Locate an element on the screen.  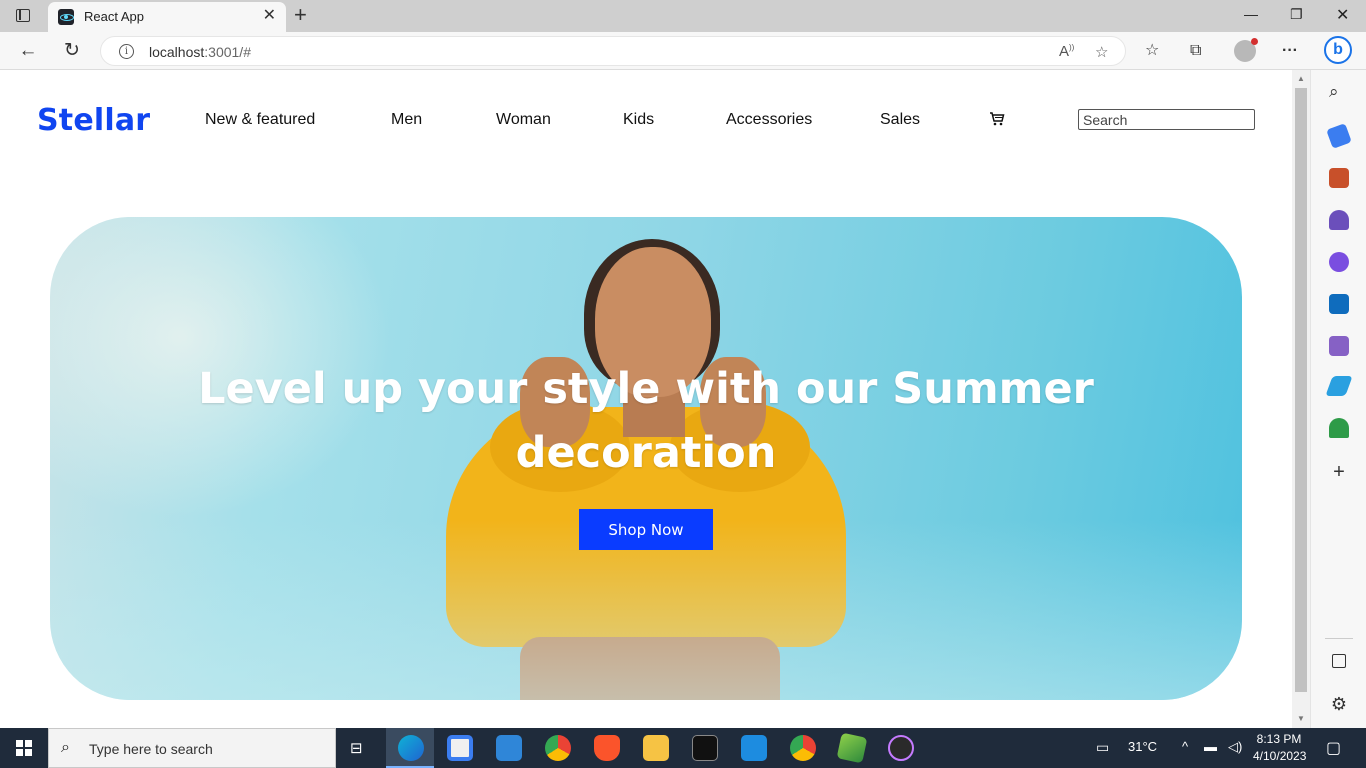
scrollbar-thumb is located at coordinates (1301, 390).